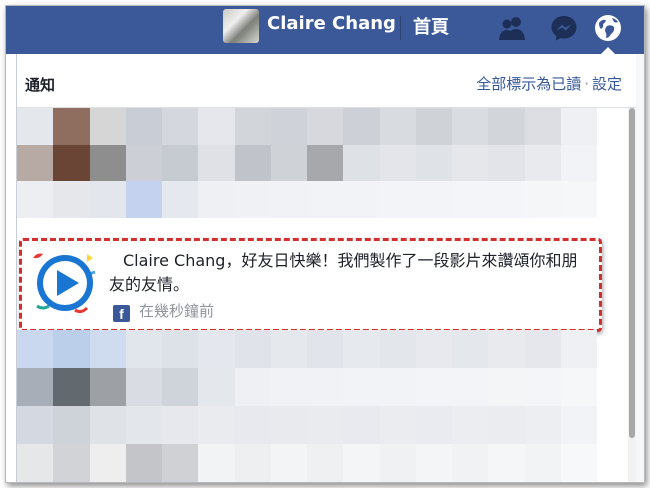 The width and height of the screenshot is (650, 488). What do you see at coordinates (564, 28) in the screenshot?
I see `messenger-icon` at bounding box center [564, 28].